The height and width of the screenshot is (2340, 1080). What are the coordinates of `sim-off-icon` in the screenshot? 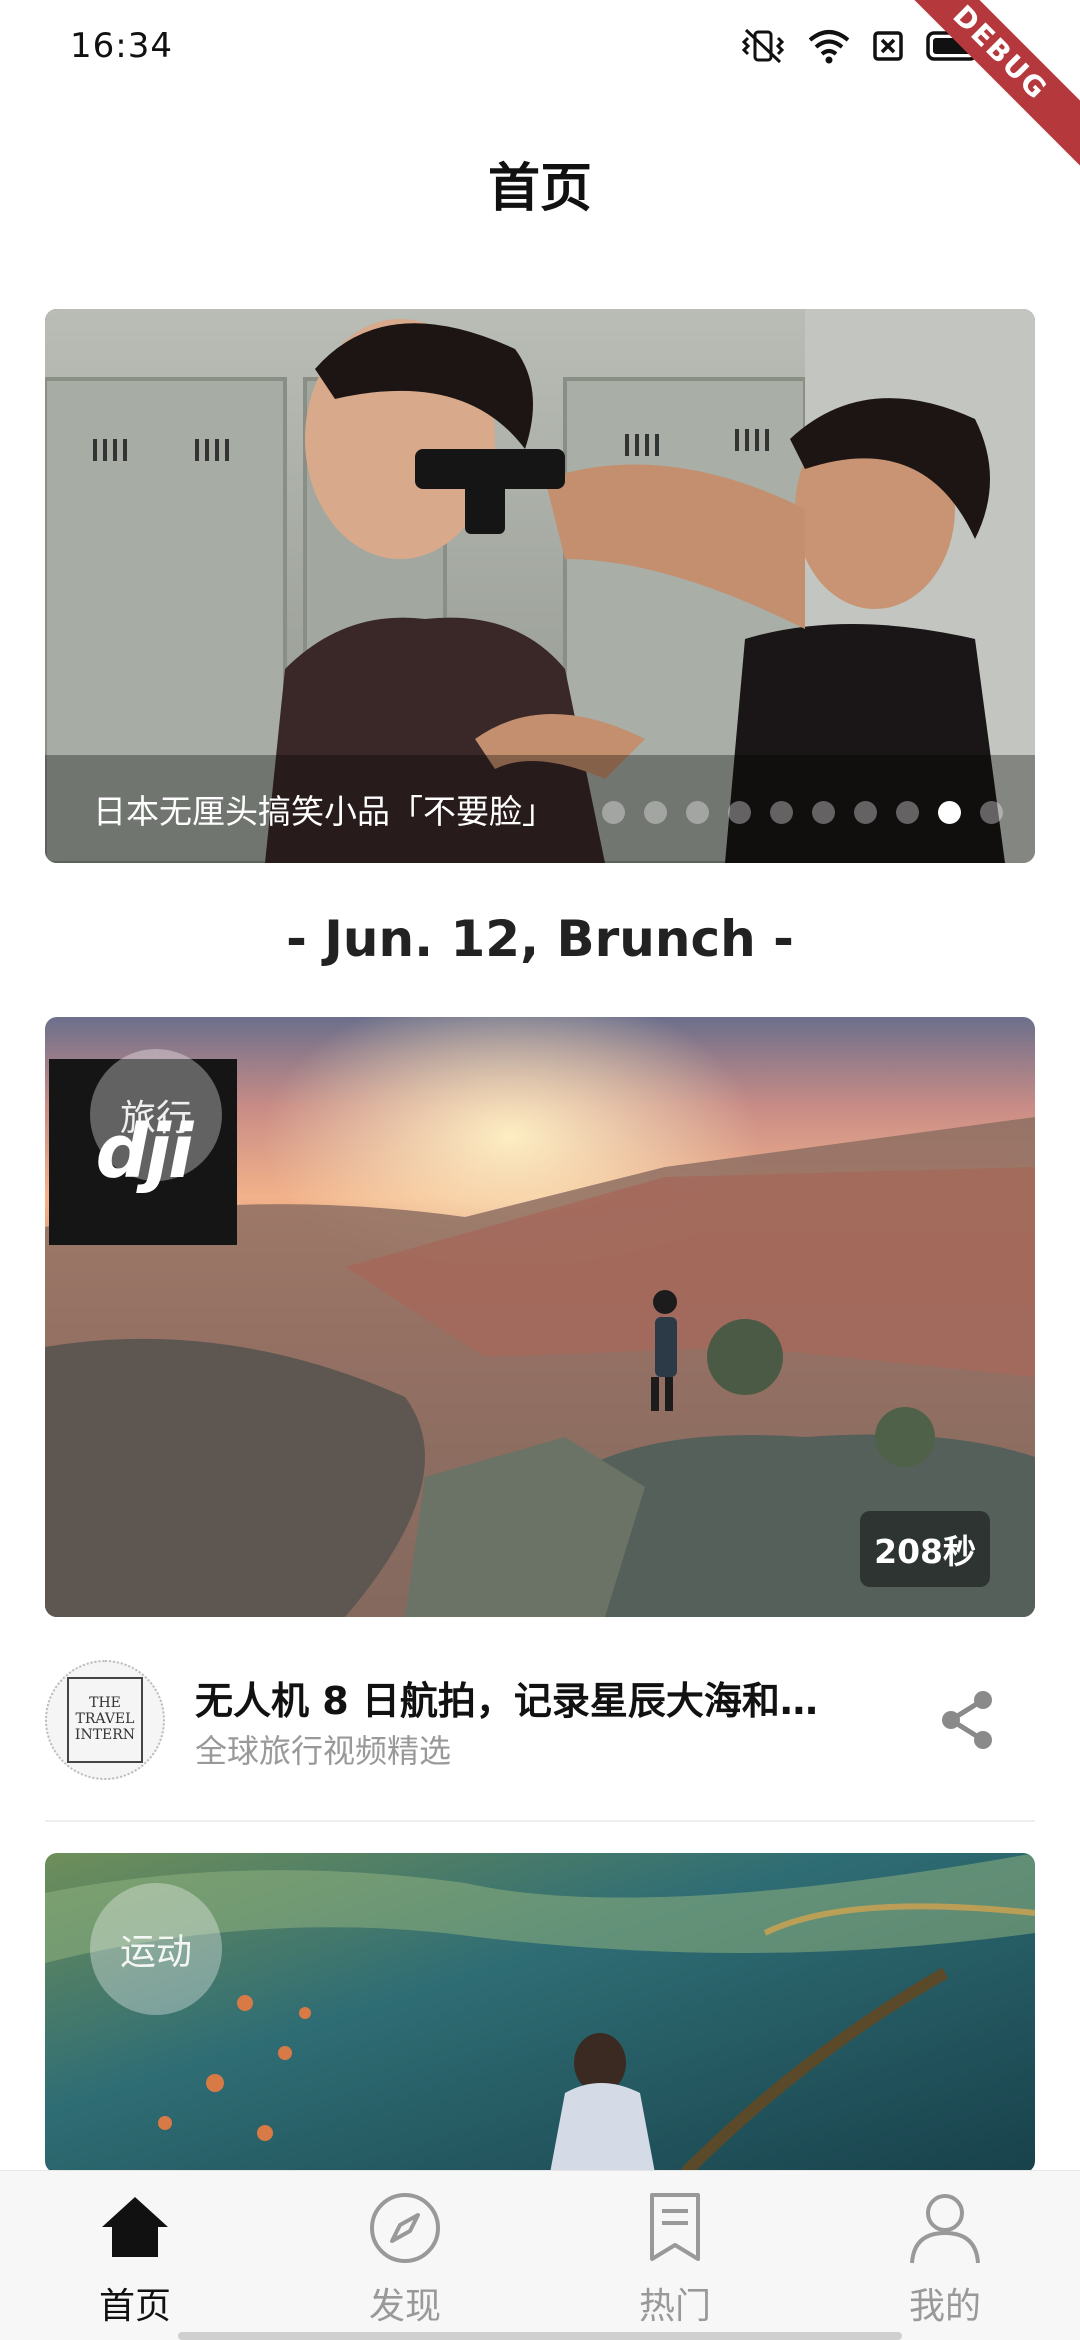 It's located at (888, 48).